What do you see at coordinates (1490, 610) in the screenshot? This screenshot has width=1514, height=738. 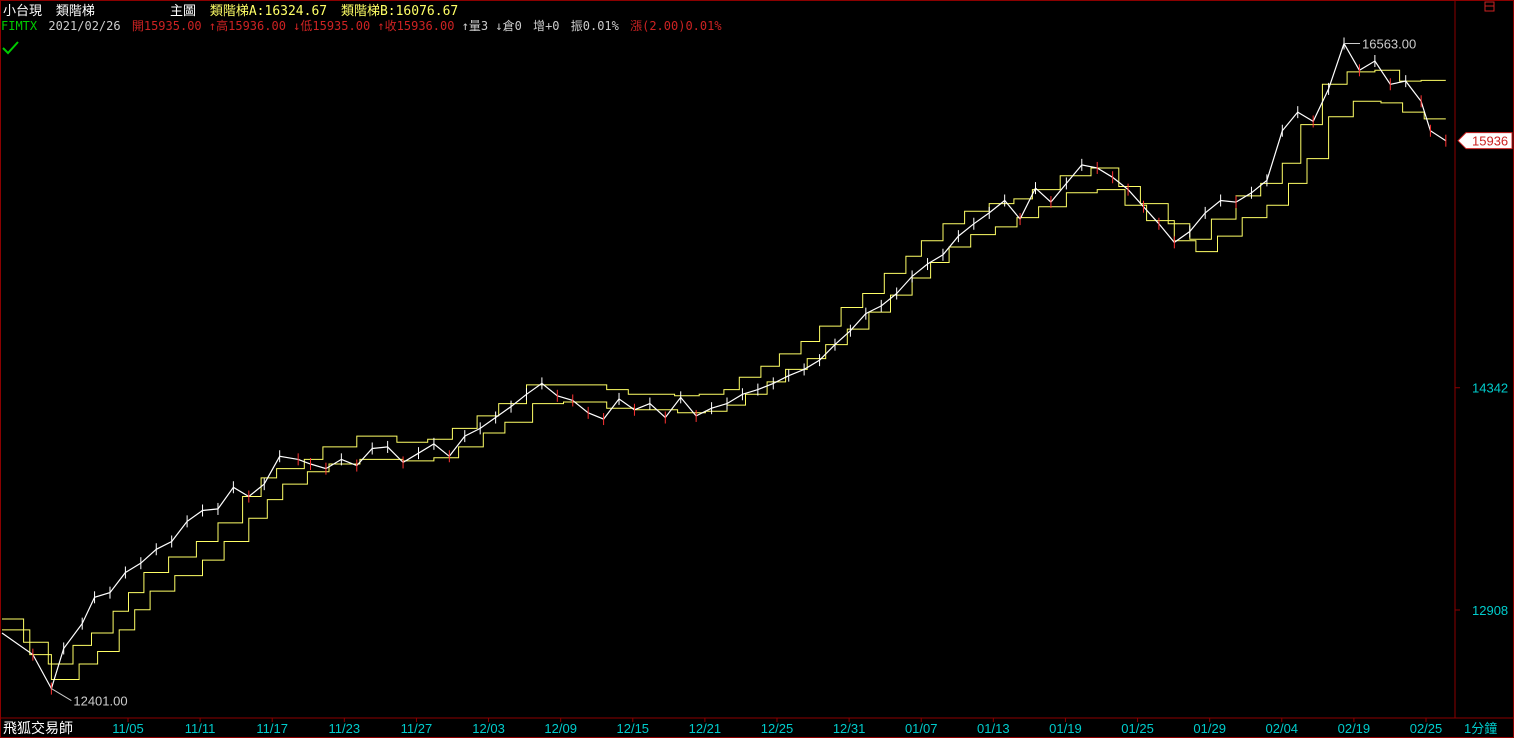 I see `y-tick-label: 12908` at bounding box center [1490, 610].